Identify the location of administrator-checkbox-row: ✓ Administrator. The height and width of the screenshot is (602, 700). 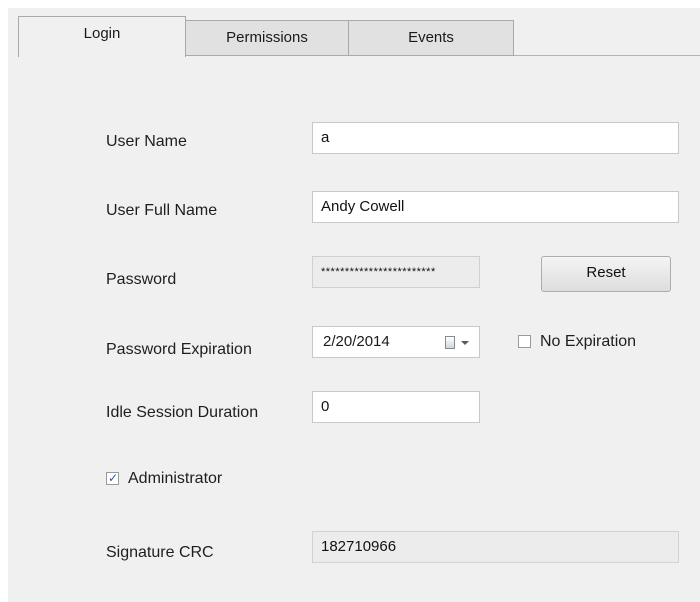
(196, 479).